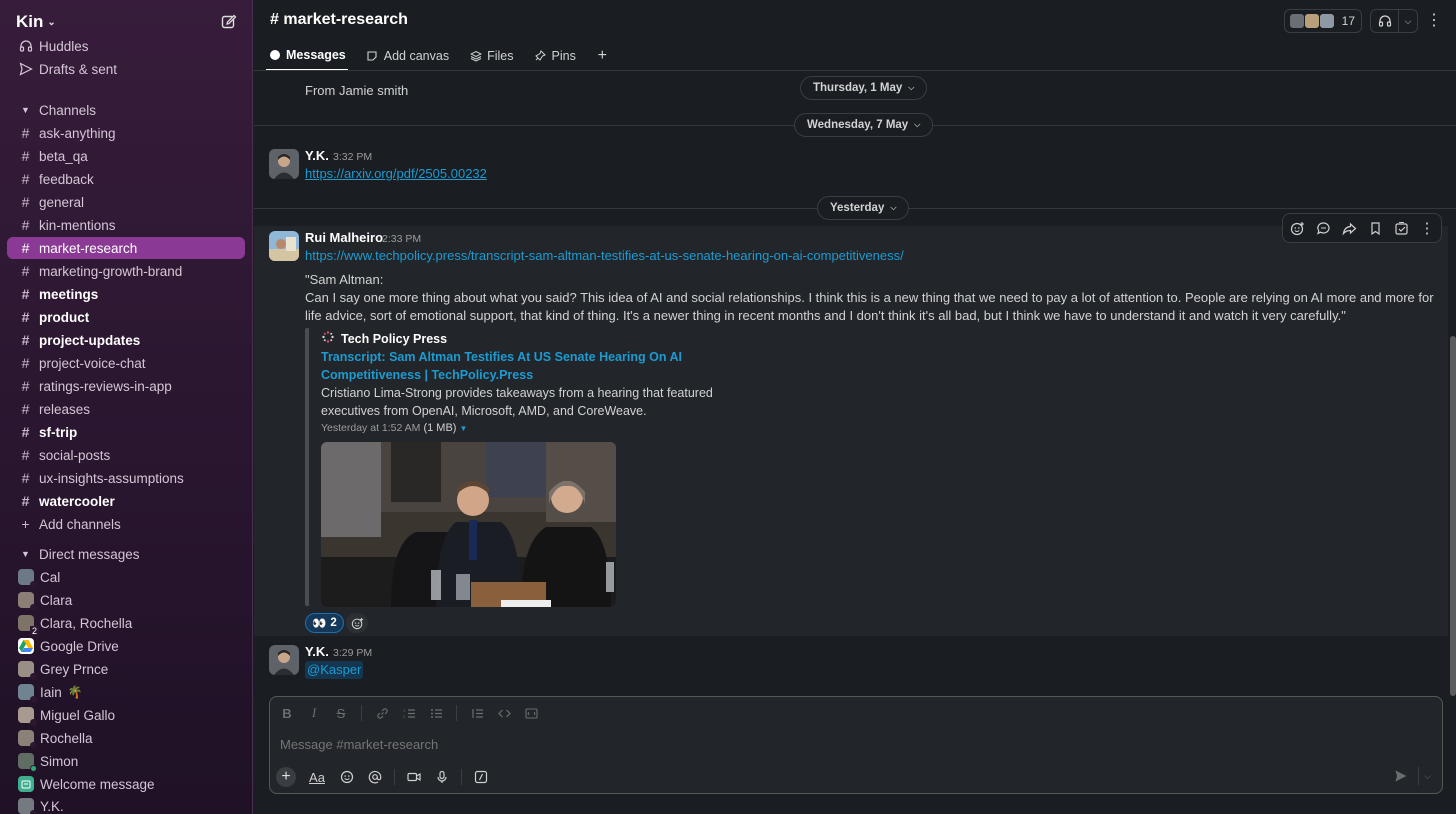 This screenshot has height=814, width=1456. Describe the element at coordinates (409, 713) in the screenshot. I see `ordered-list-icon: 12` at that location.